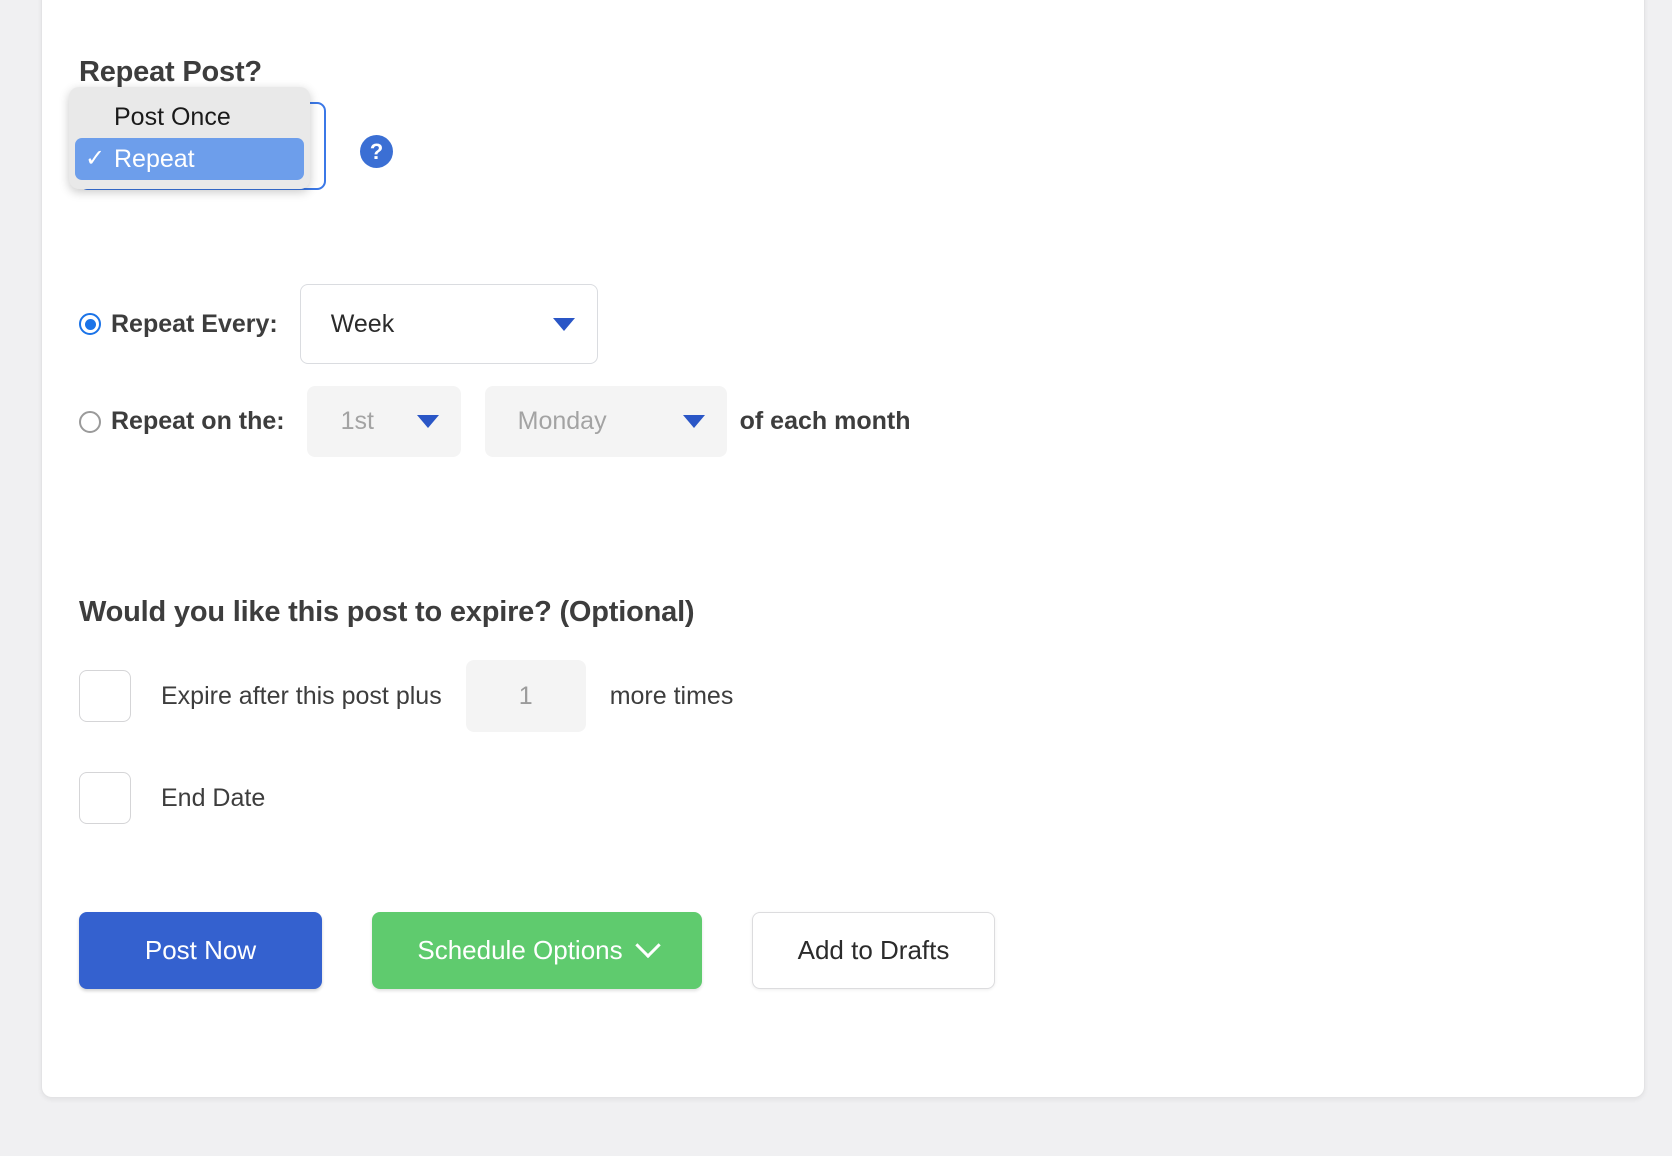 The width and height of the screenshot is (1672, 1156). I want to click on repeat-mode-dropdown-menu: Post Once ✓ Repeat, so click(189, 138).